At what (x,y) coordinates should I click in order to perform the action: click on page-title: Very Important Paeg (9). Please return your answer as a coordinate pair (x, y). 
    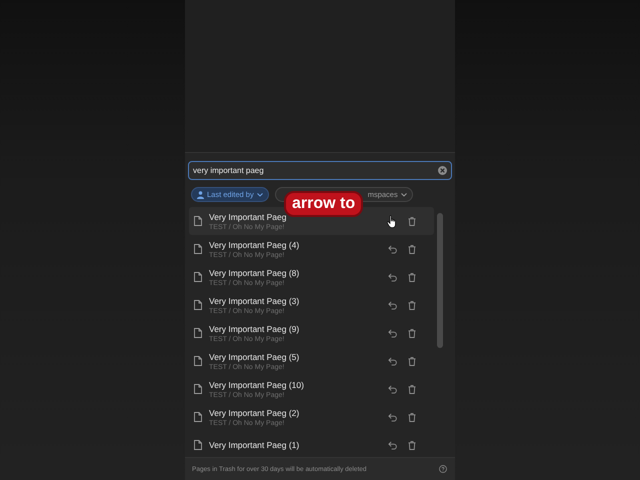
    Looking at the image, I should click on (254, 329).